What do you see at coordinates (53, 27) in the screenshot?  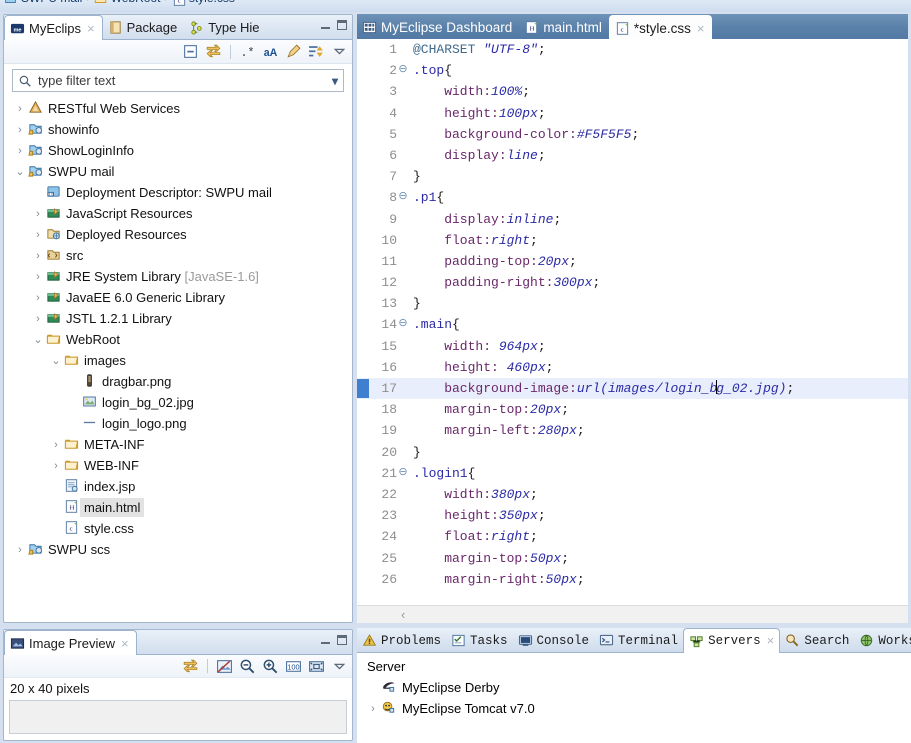 I see `explorer-tab-0: me MyEclips ×` at bounding box center [53, 27].